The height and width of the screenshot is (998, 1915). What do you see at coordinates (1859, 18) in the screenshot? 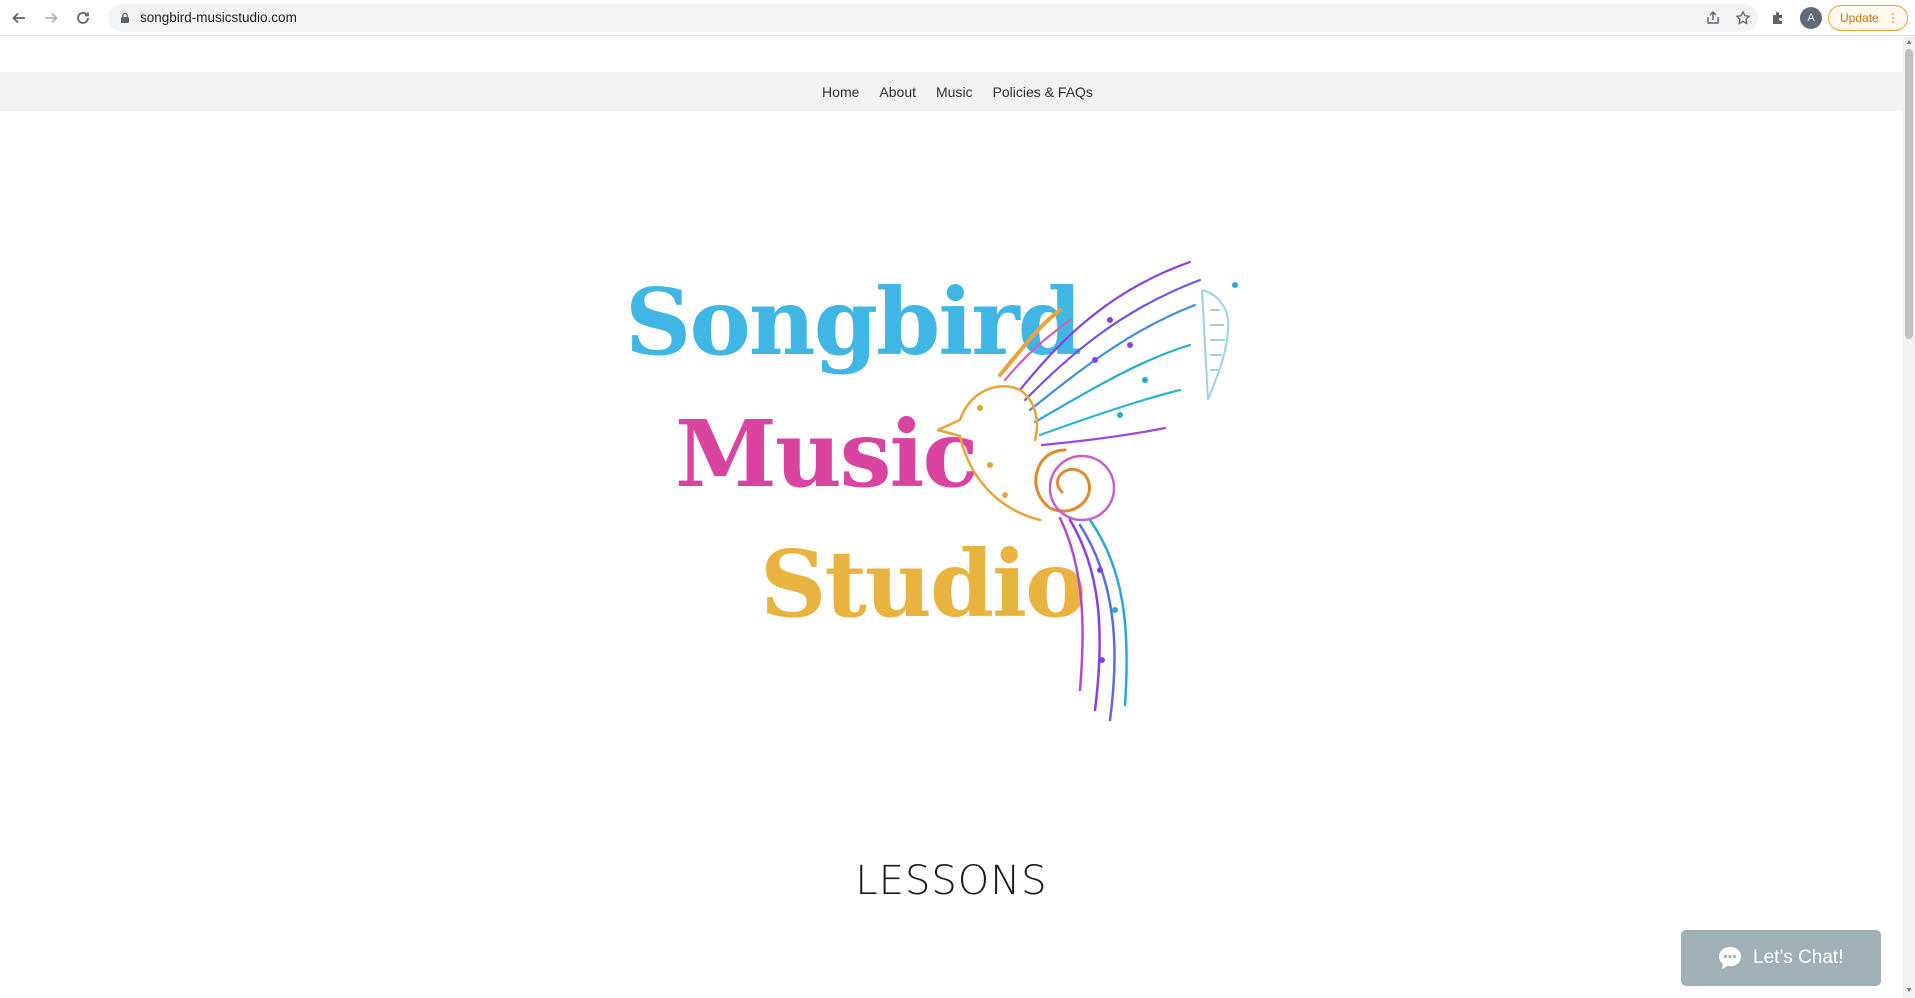
I see `update-label: Update` at bounding box center [1859, 18].